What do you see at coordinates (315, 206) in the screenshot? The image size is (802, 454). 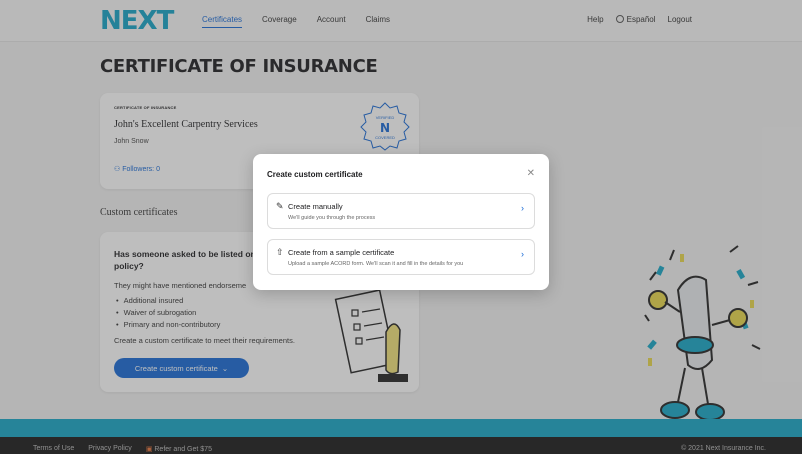 I see `option-title: Create manually` at bounding box center [315, 206].